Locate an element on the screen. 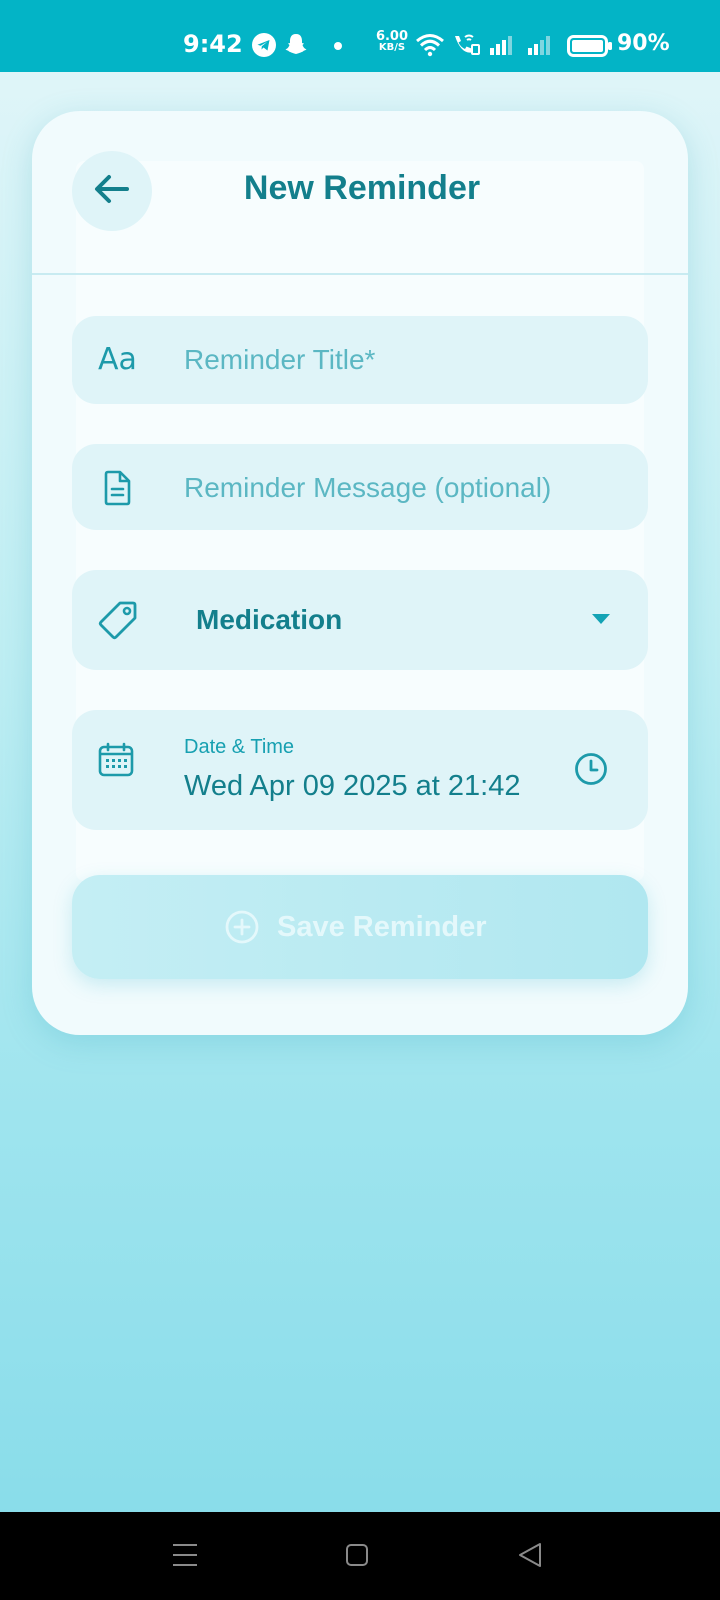 This screenshot has width=720, height=1600. battery-percent: 90% is located at coordinates (643, 43).